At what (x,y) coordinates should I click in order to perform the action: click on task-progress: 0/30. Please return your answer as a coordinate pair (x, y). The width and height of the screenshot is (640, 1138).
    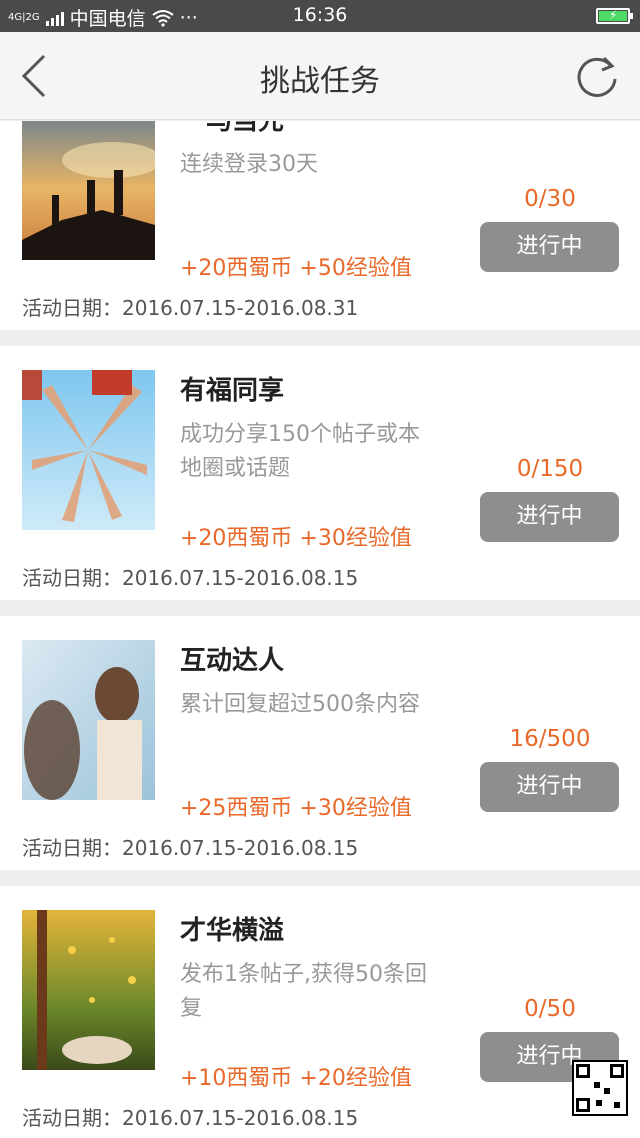
    Looking at the image, I should click on (550, 199).